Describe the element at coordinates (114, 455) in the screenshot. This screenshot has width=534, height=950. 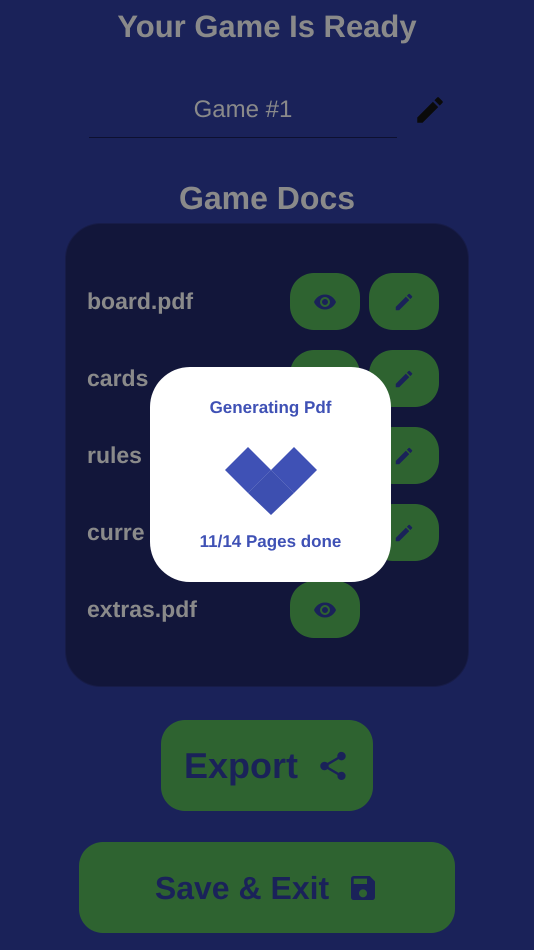
I see `file-name: rules` at that location.